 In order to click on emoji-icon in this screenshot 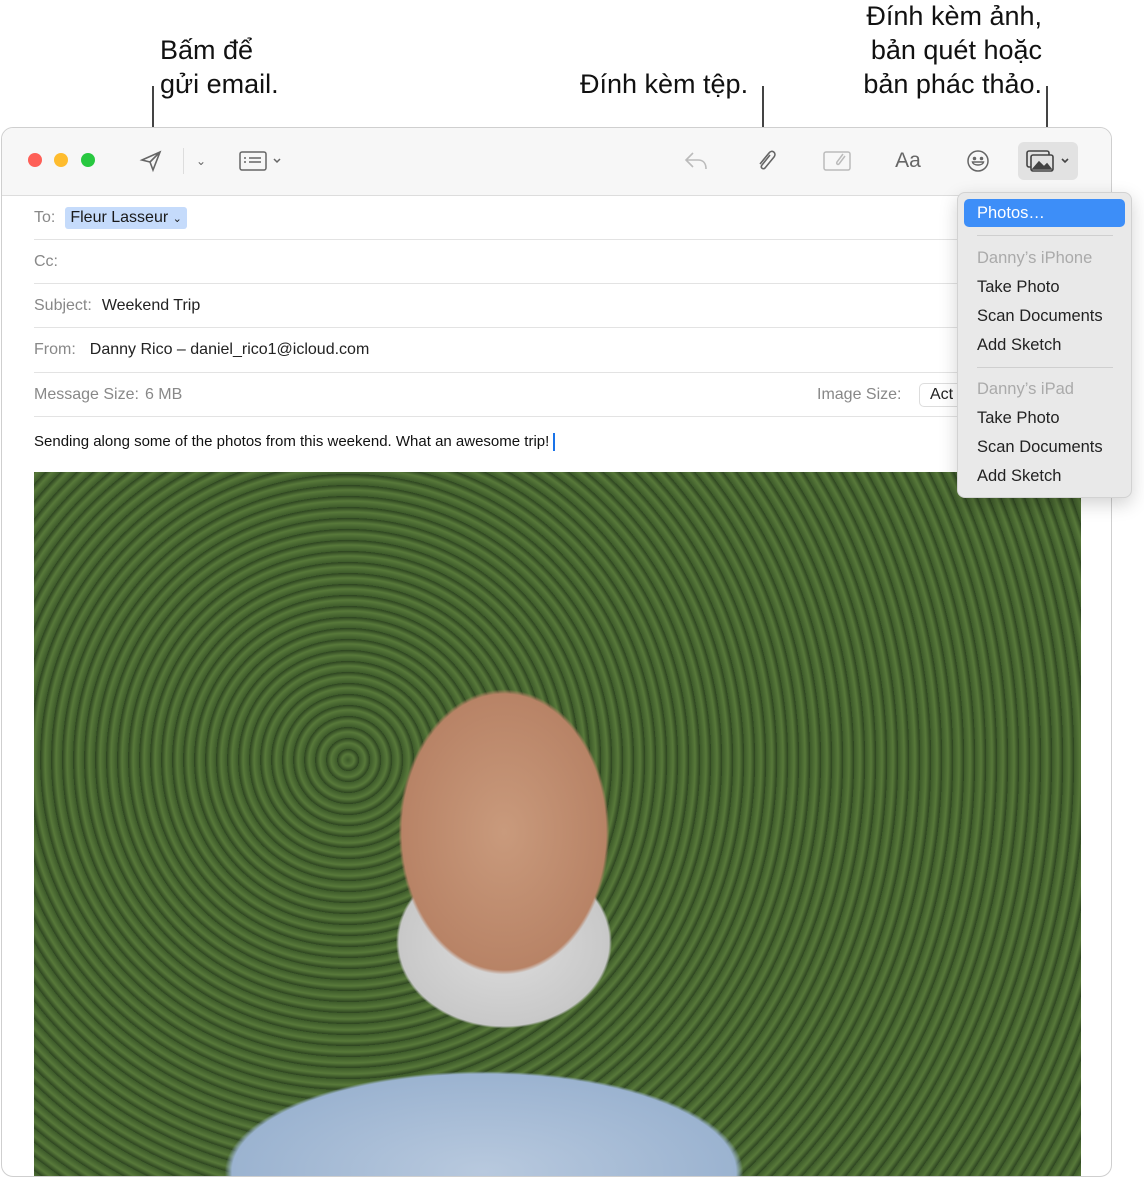, I will do `click(978, 161)`.